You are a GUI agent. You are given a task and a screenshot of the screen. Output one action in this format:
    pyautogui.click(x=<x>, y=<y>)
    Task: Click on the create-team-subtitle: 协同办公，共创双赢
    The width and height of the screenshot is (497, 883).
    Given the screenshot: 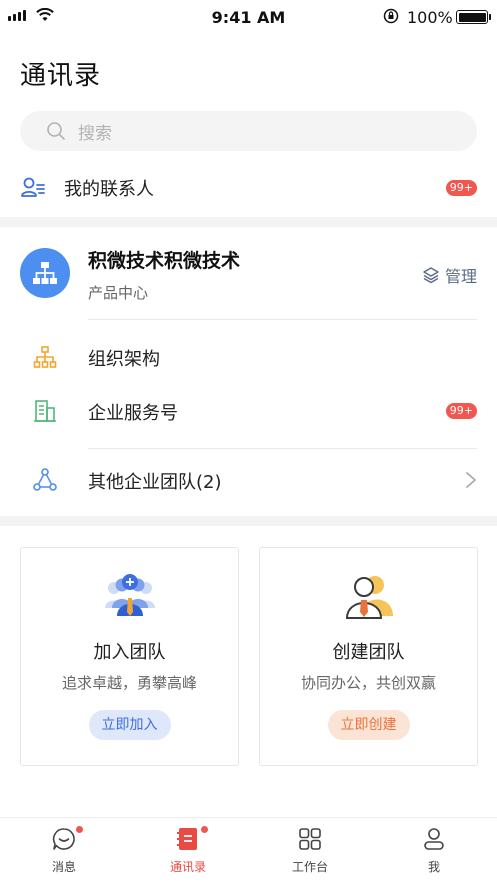 What is the action you would take?
    pyautogui.click(x=368, y=683)
    